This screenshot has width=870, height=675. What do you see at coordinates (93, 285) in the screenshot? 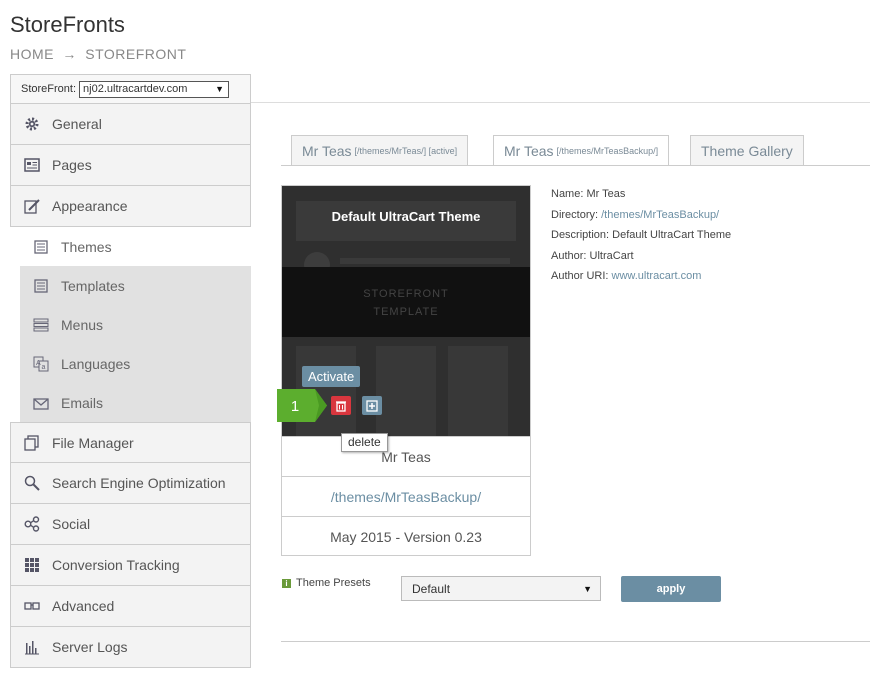
I see `sidebar-subitem-label: Templates` at bounding box center [93, 285].